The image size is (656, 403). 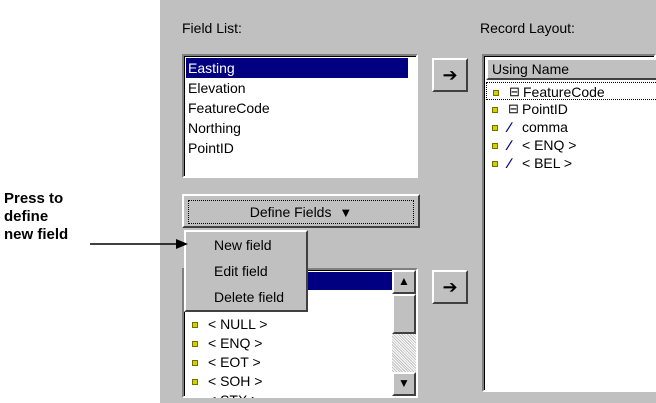 I want to click on lower-list-item-label: < ENQ >, so click(x=235, y=343).